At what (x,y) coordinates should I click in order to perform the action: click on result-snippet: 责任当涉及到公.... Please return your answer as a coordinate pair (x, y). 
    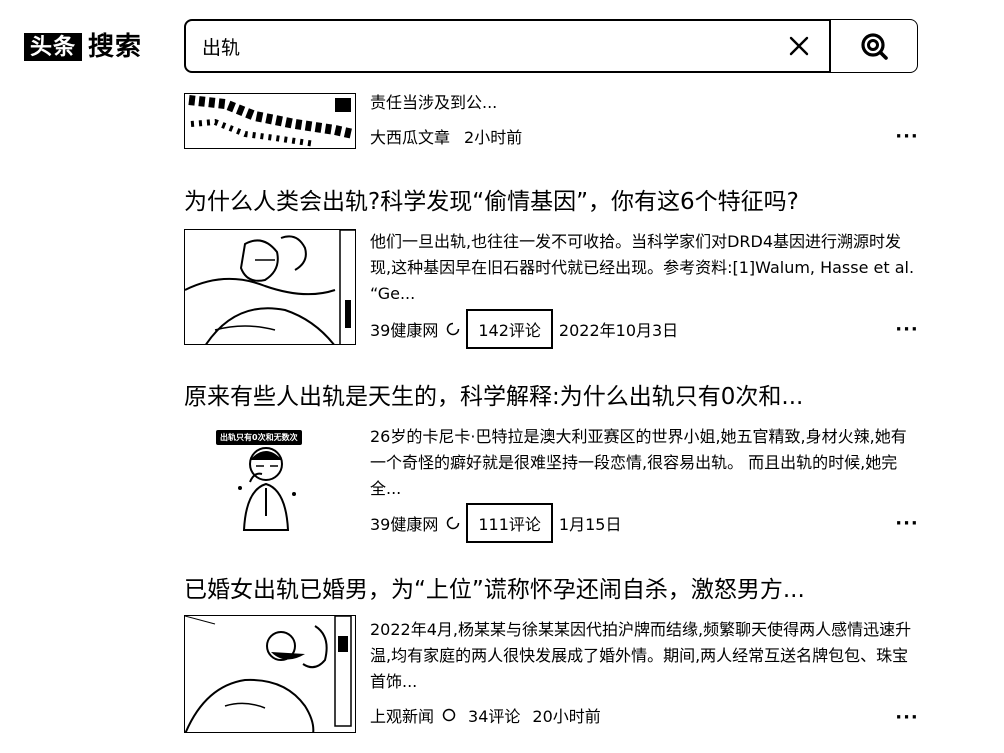
    Looking at the image, I should click on (434, 102).